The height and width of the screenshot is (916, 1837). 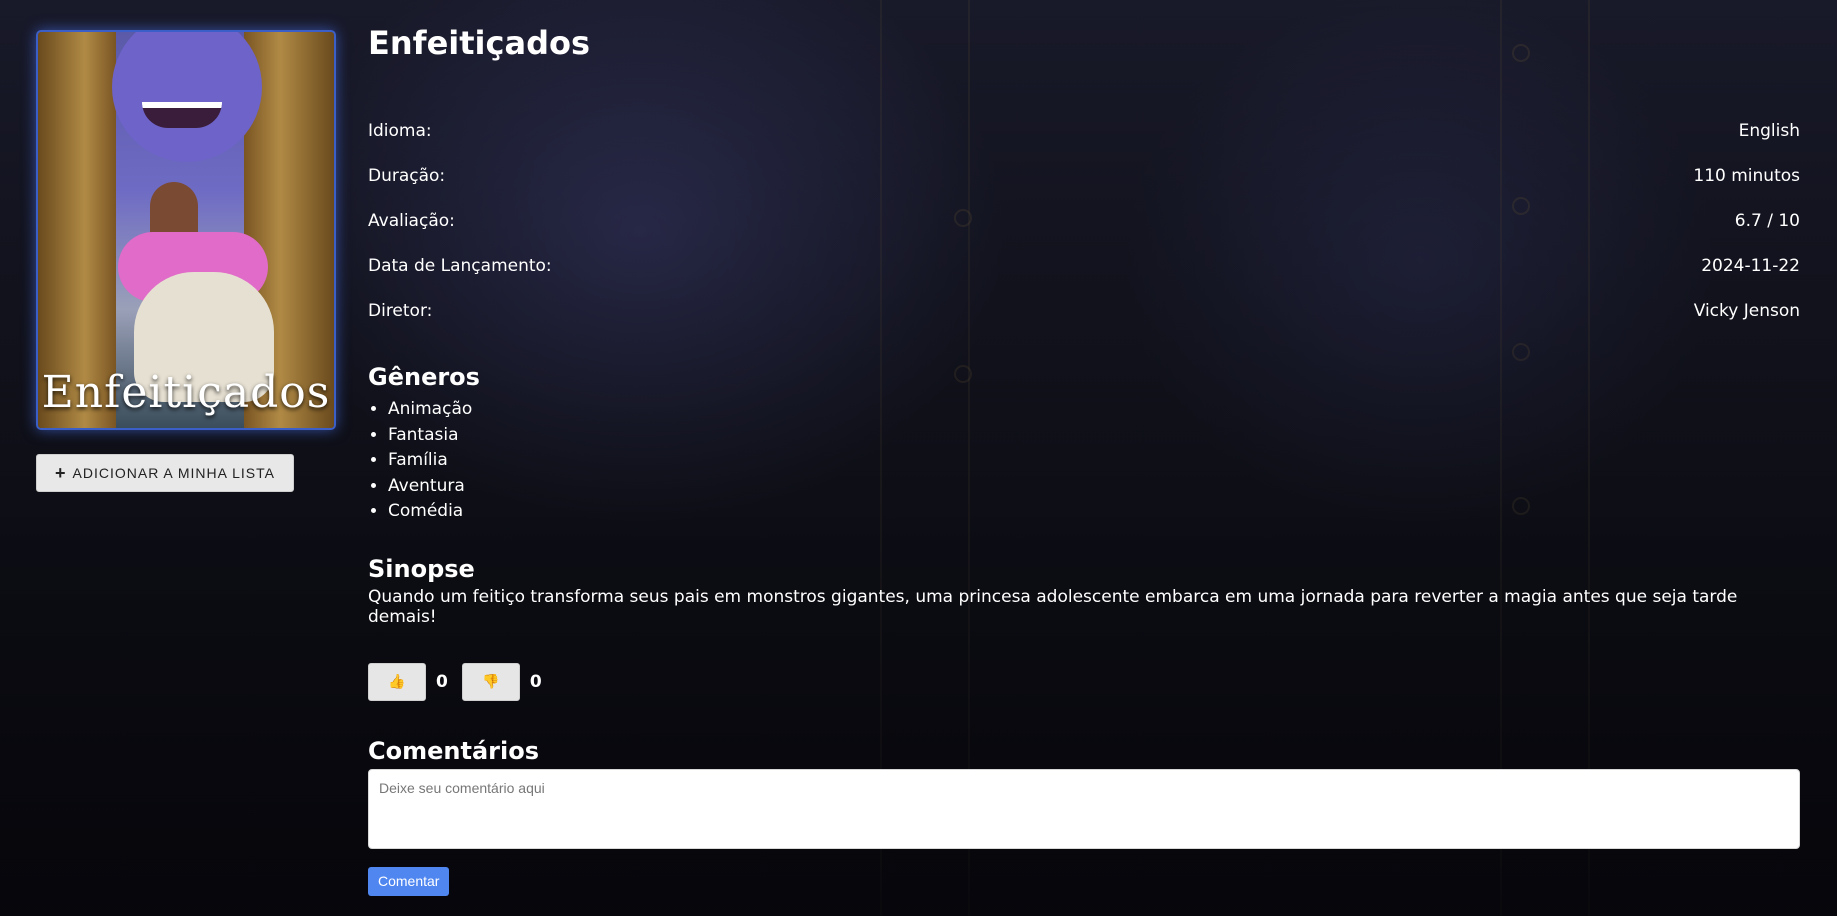 What do you see at coordinates (1094, 410) in the screenshot?
I see `genre-item: Animação` at bounding box center [1094, 410].